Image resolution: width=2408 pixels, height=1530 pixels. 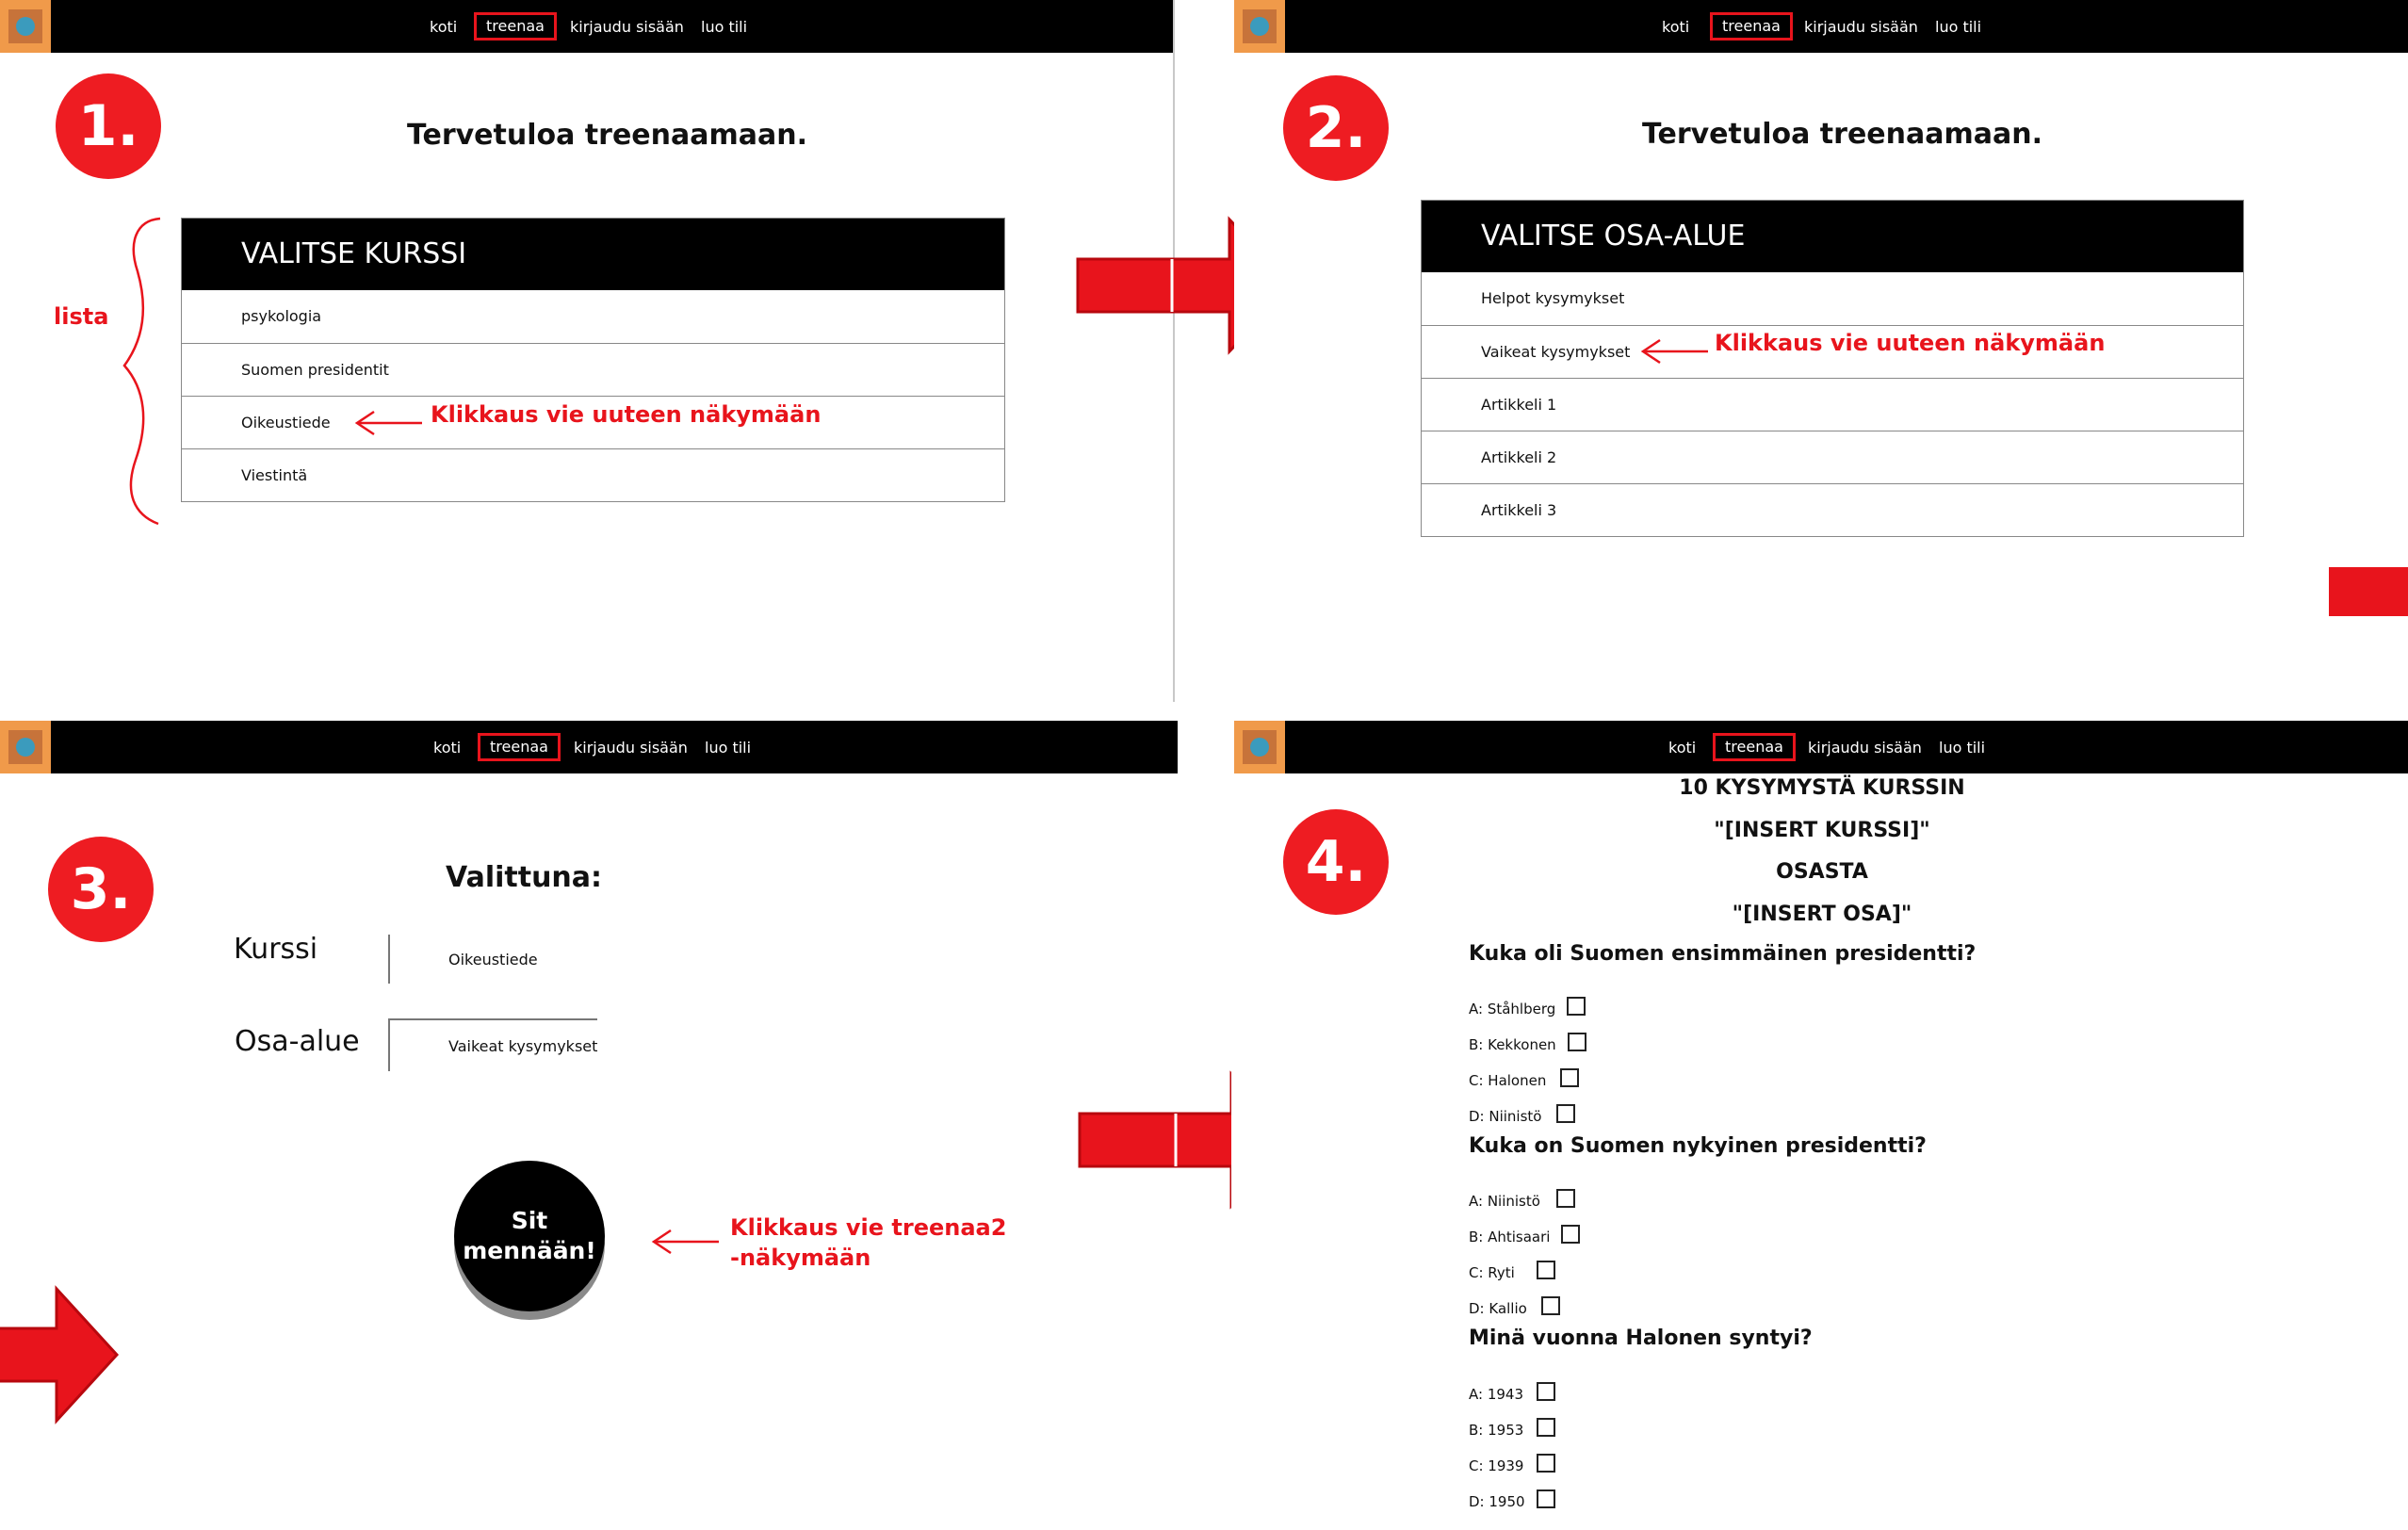 I want to click on start-button-label: Sit, so click(x=530, y=1220).